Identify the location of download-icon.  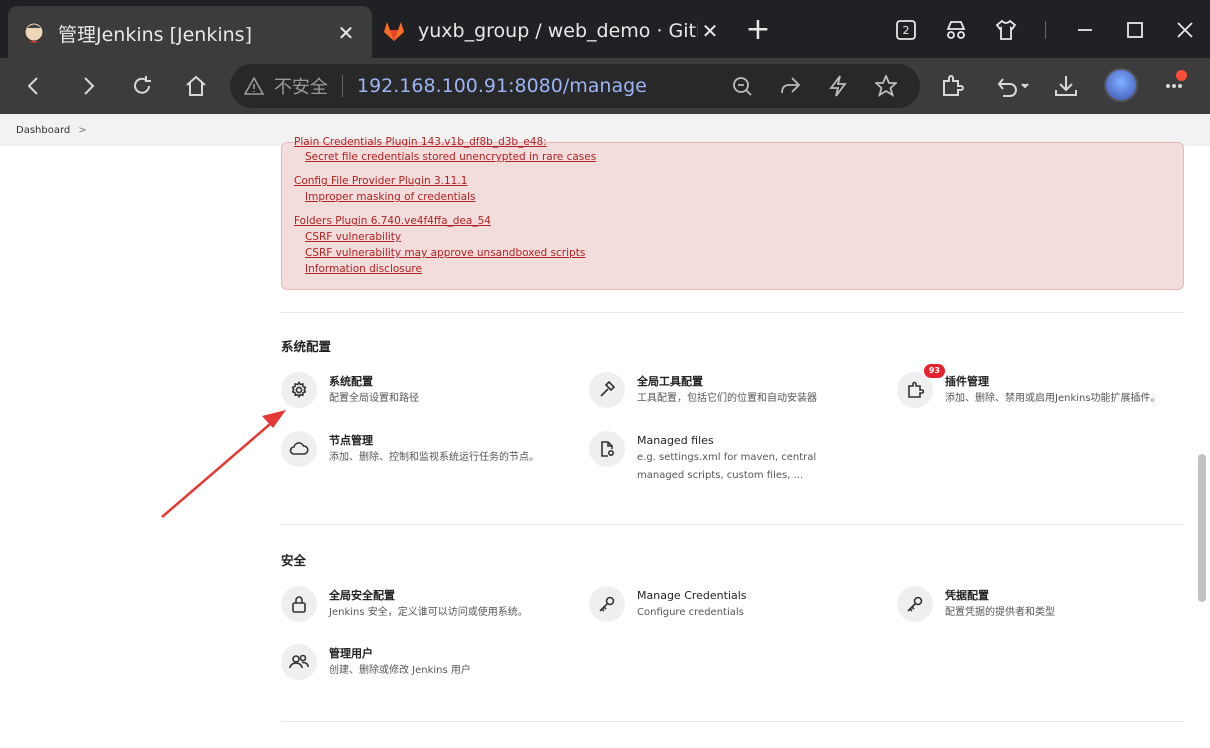
(1066, 86).